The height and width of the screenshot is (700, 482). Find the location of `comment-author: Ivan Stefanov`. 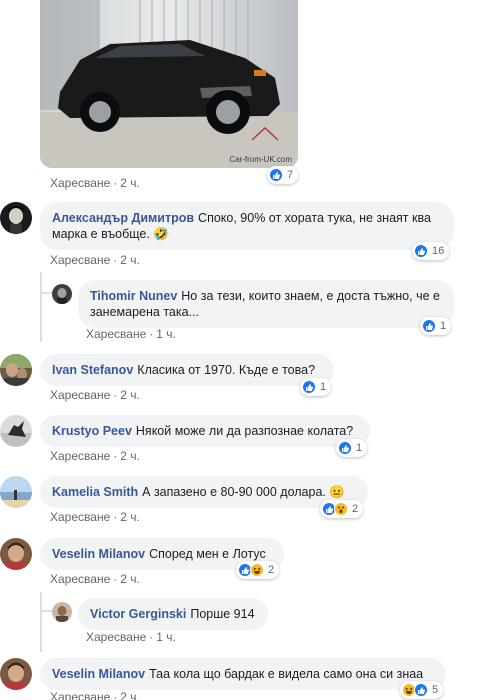

comment-author: Ivan Stefanov is located at coordinates (92, 370).